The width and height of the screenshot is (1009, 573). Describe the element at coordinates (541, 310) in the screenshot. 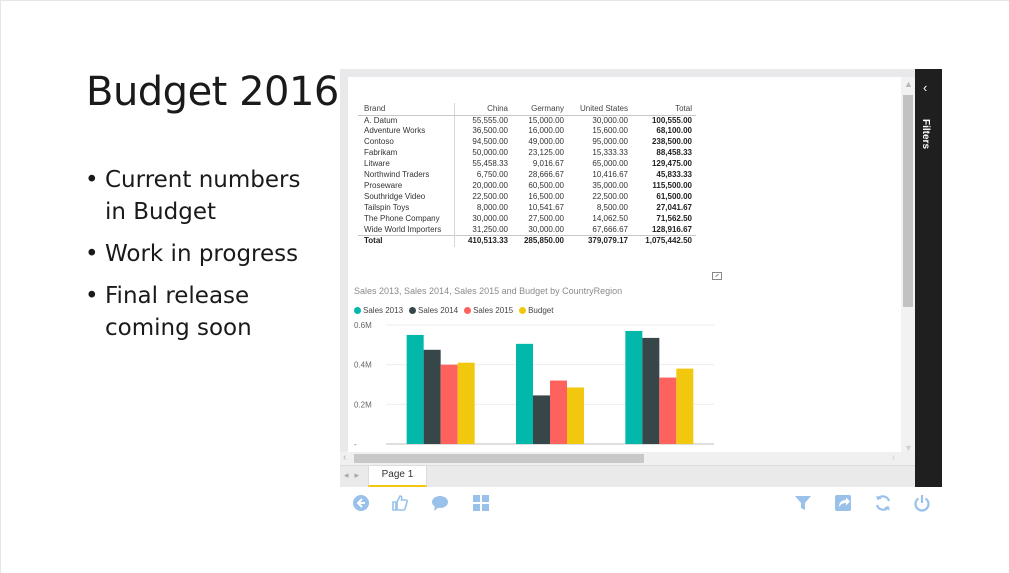

I see `legend-label: Budget` at that location.